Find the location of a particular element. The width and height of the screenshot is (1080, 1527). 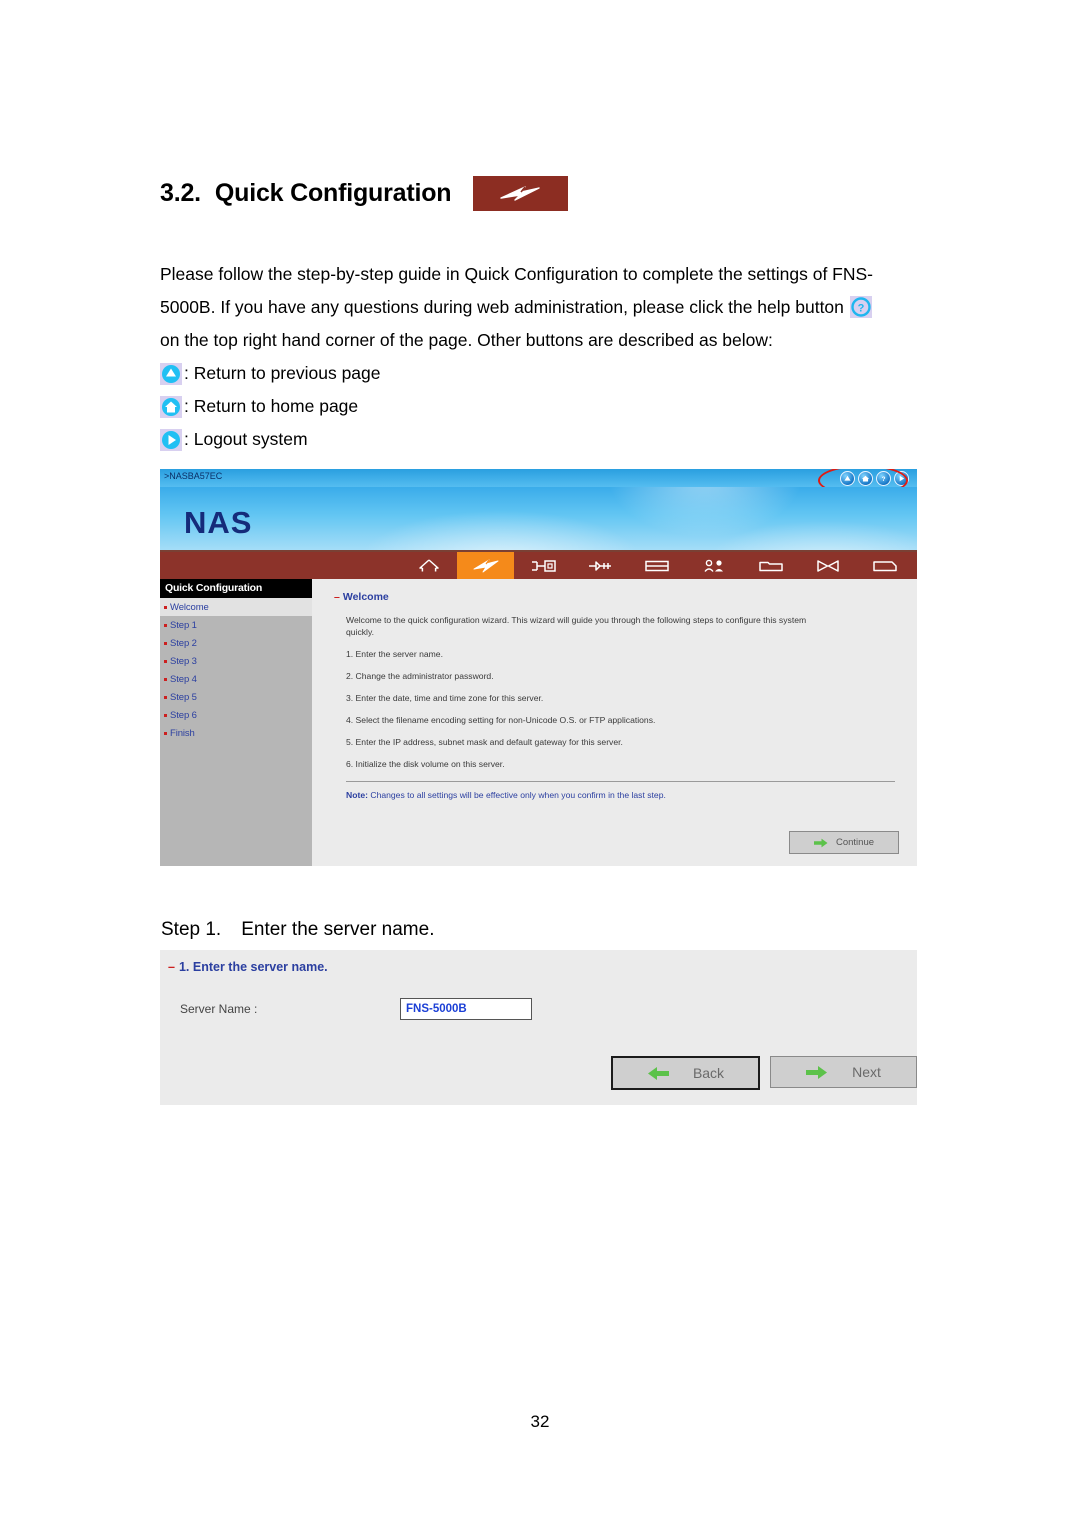

sidebar-item-step-3: Step 3 is located at coordinates (236, 661).